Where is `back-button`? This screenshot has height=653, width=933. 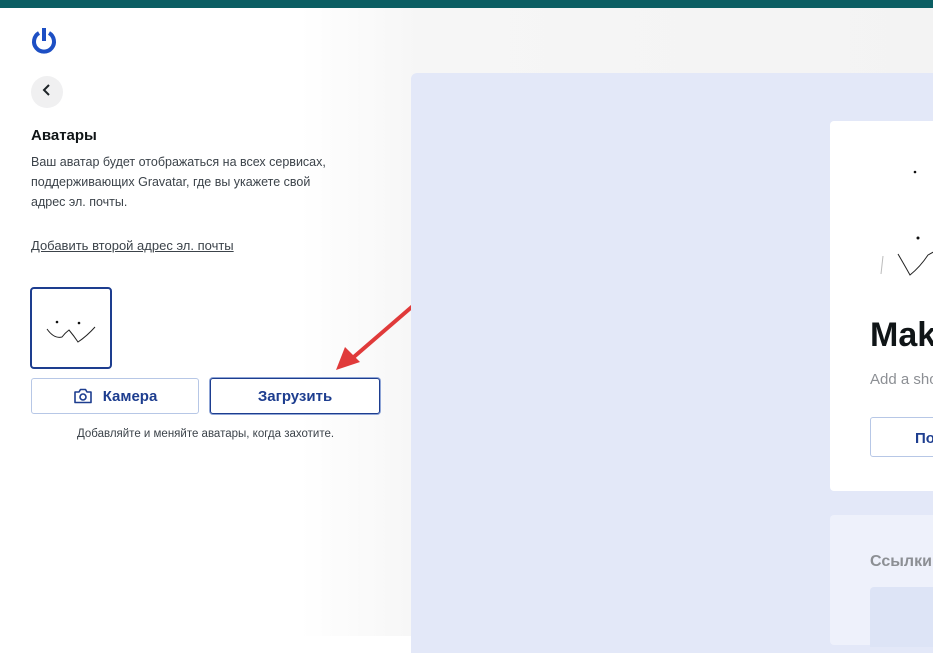
back-button is located at coordinates (47, 92).